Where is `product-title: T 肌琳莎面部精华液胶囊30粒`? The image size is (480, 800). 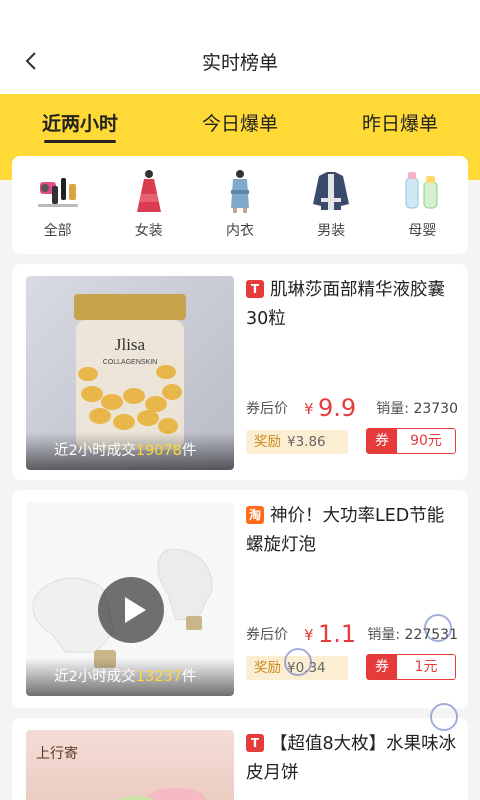 product-title: T 肌琳莎面部精华液胶囊30粒 is located at coordinates (352, 305).